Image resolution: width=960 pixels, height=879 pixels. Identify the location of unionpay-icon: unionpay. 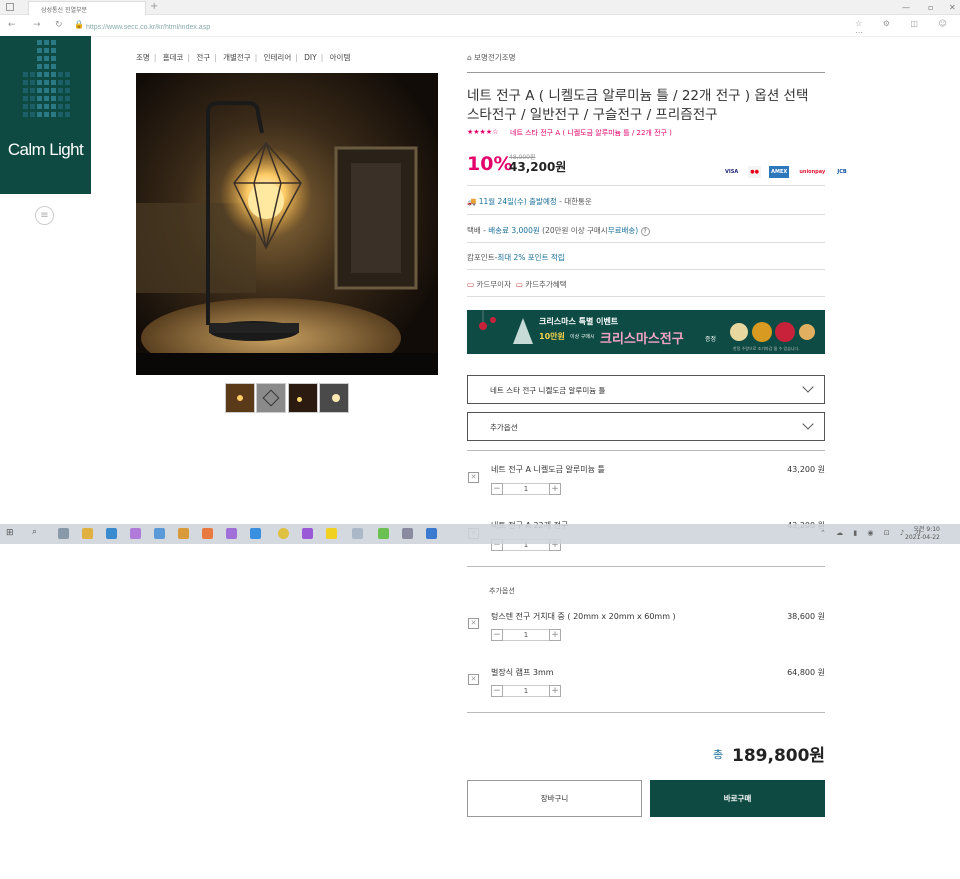
(812, 172).